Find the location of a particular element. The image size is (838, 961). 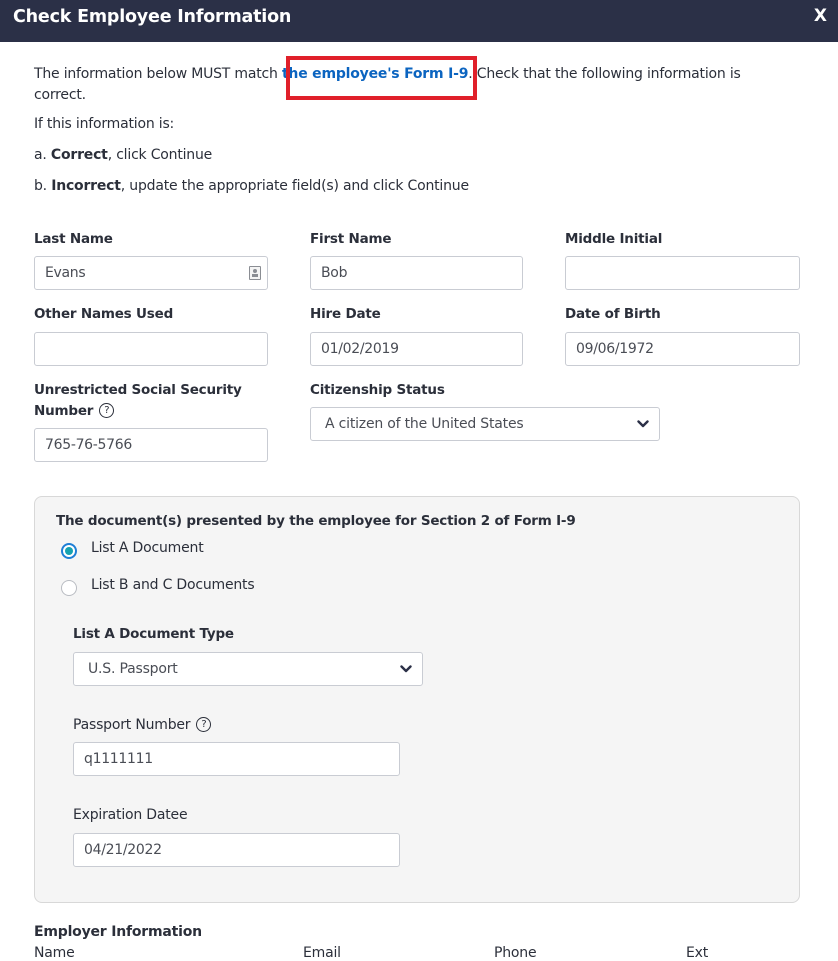

last-name-value: Evans is located at coordinates (65, 273).